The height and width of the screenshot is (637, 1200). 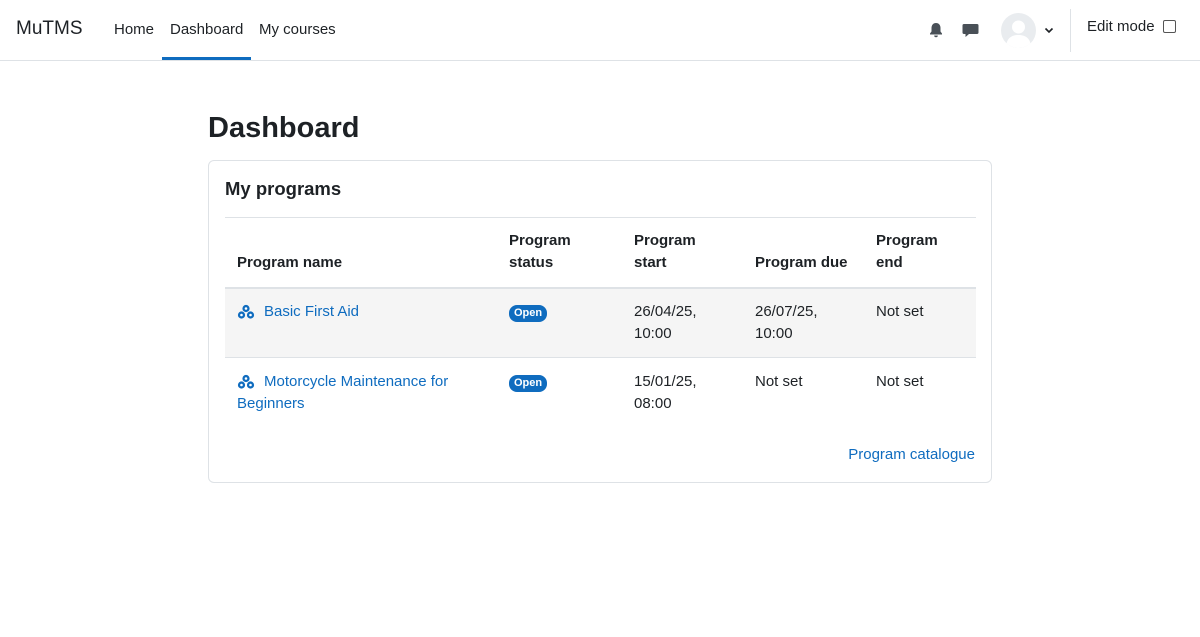 I want to click on card-title: My programs, so click(x=283, y=188).